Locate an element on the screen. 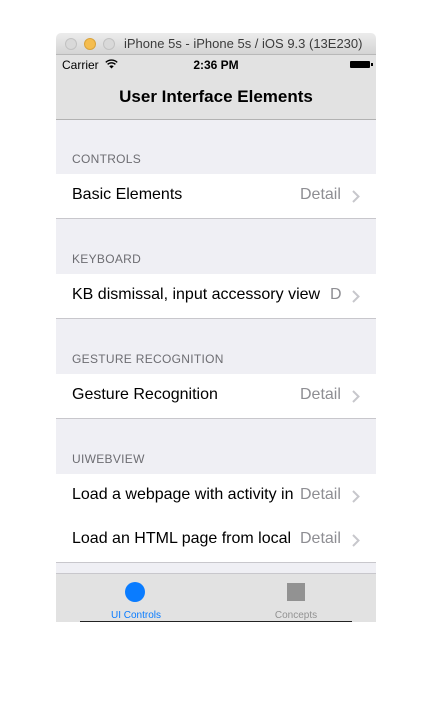 This screenshot has height=702, width=432. status-bar: Carrier 2:36 PM is located at coordinates (216, 65).